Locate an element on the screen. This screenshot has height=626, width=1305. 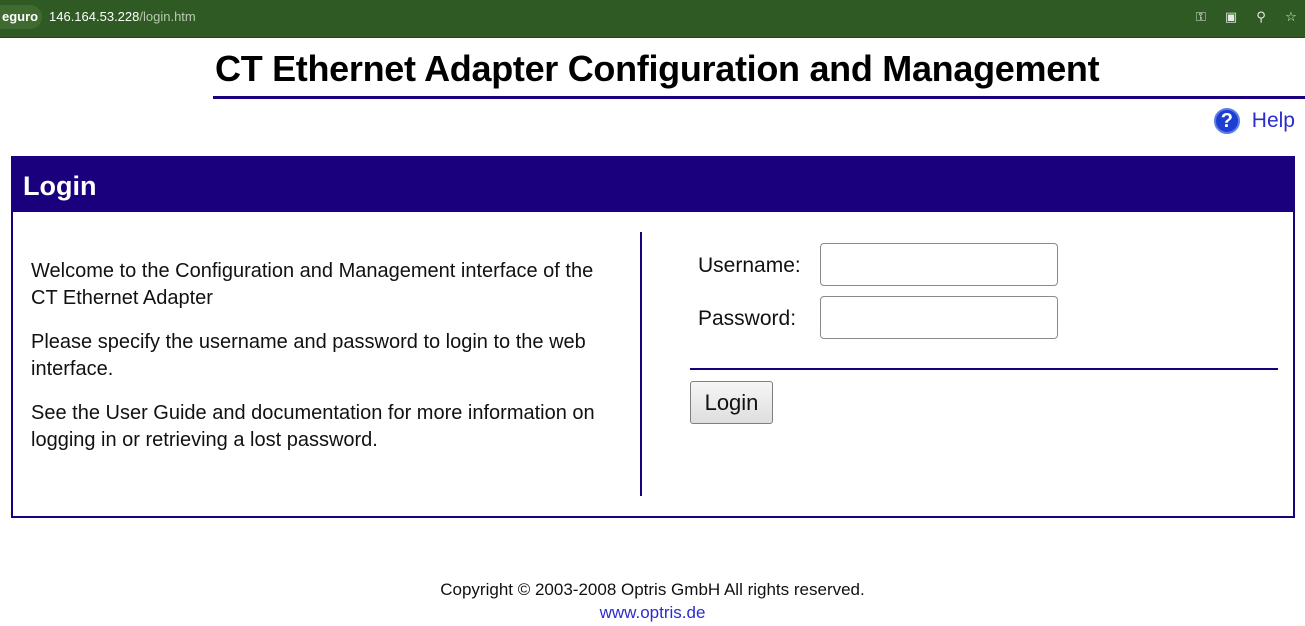
username-label: Username: is located at coordinates (749, 265).